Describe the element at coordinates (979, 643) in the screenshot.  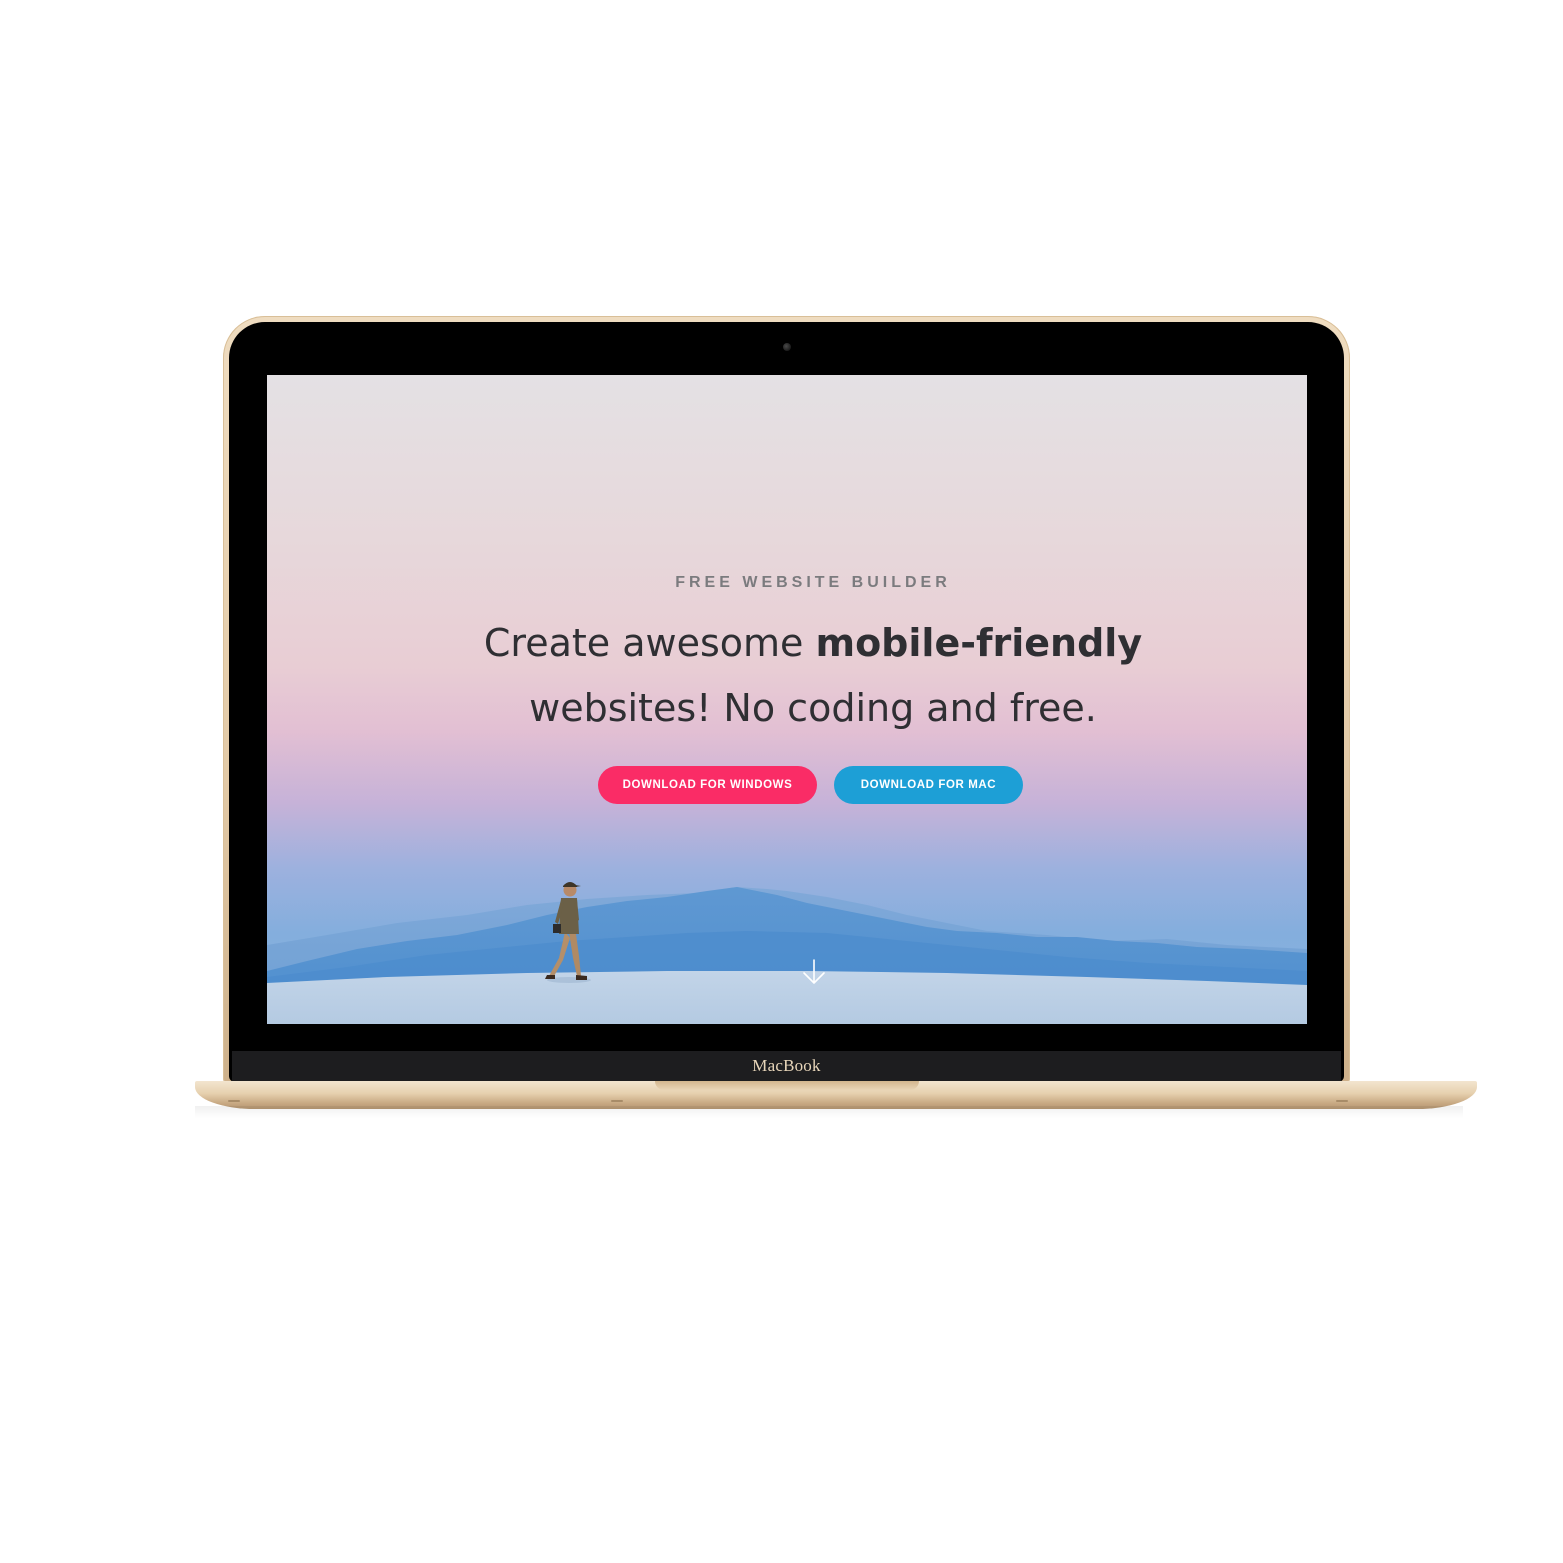
I see `headline-emphasis: mobile-friendly` at that location.